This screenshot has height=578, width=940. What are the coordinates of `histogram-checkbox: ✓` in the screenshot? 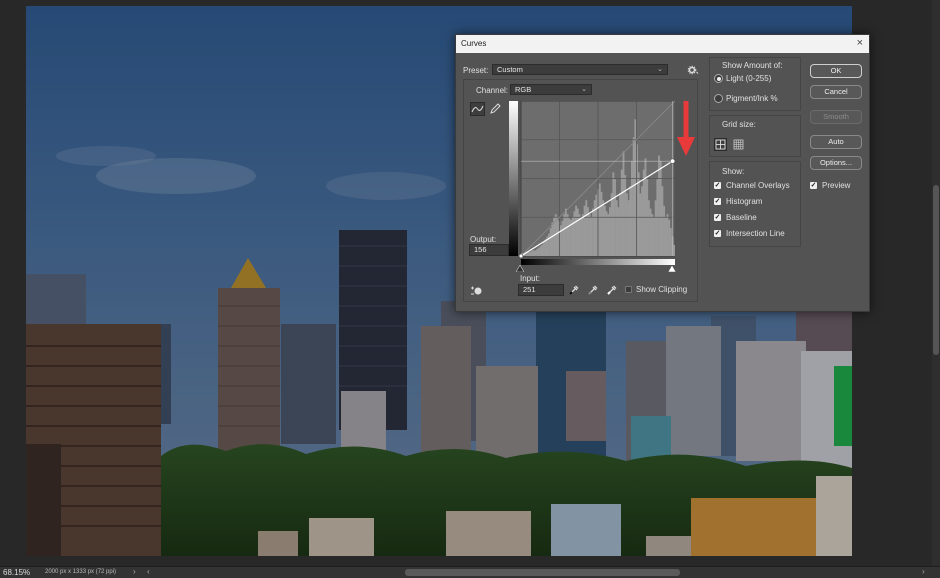 It's located at (717, 201).